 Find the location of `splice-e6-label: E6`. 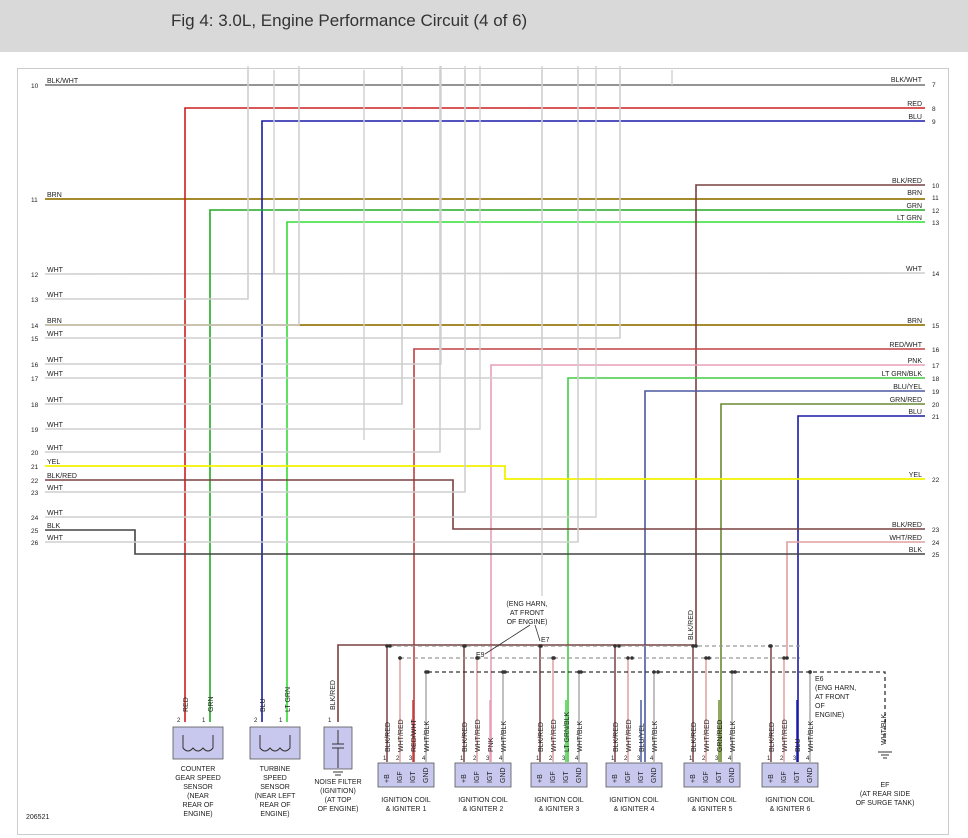

splice-e6-label: E6 is located at coordinates (819, 679).